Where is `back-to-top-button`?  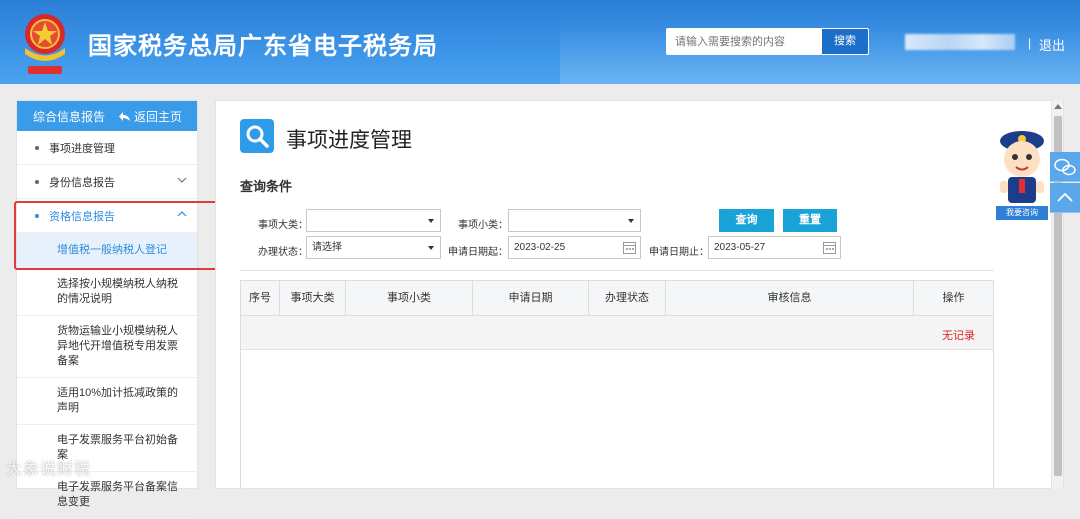
back-to-top-button is located at coordinates (1065, 198).